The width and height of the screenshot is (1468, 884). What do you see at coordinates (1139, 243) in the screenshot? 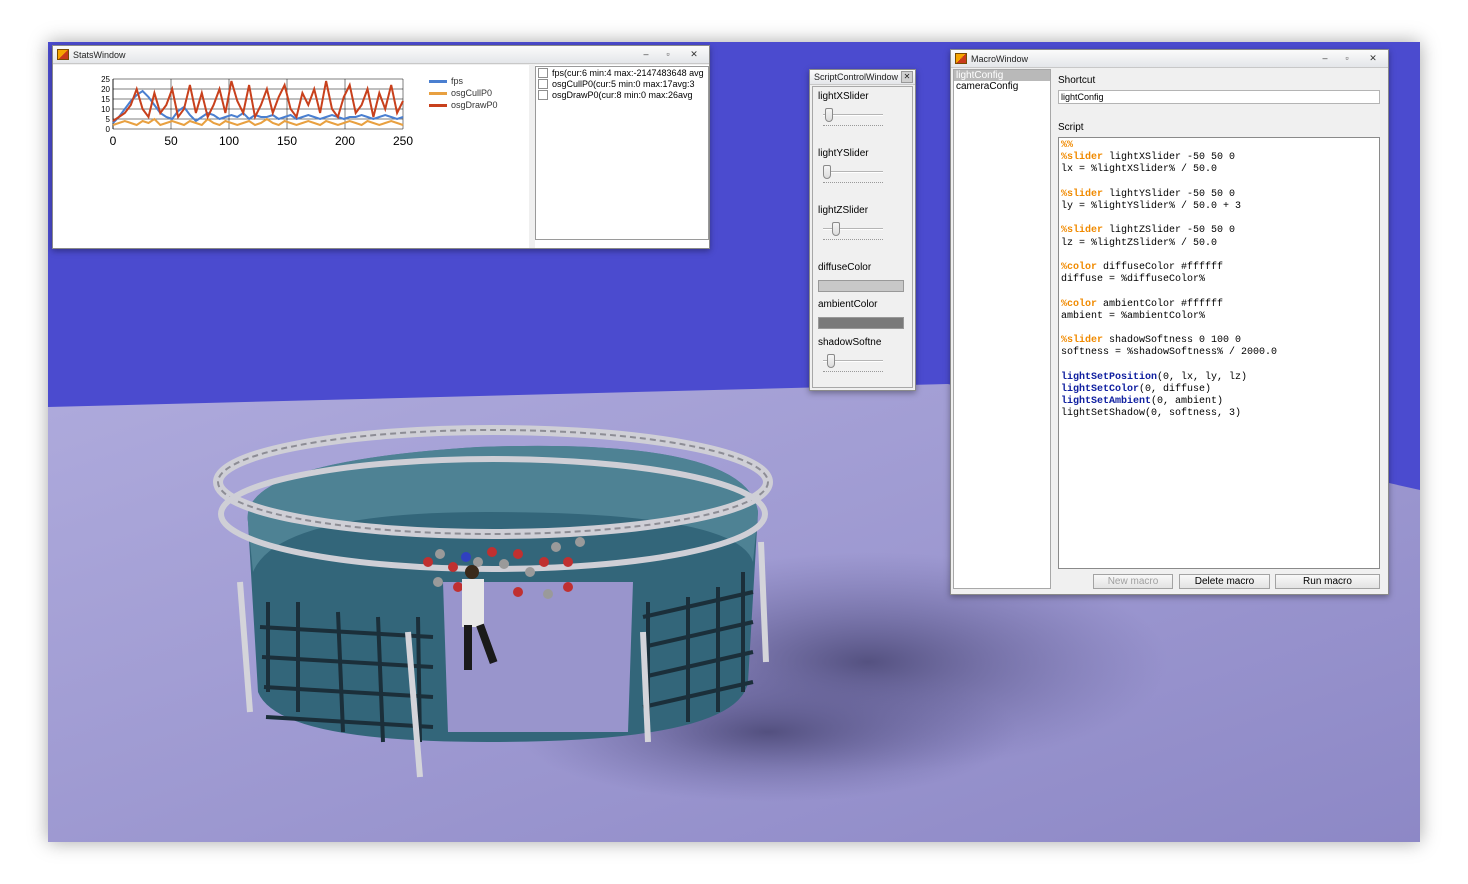
I see `script-line: lz = %lightZSlider% / 50.0` at bounding box center [1139, 243].